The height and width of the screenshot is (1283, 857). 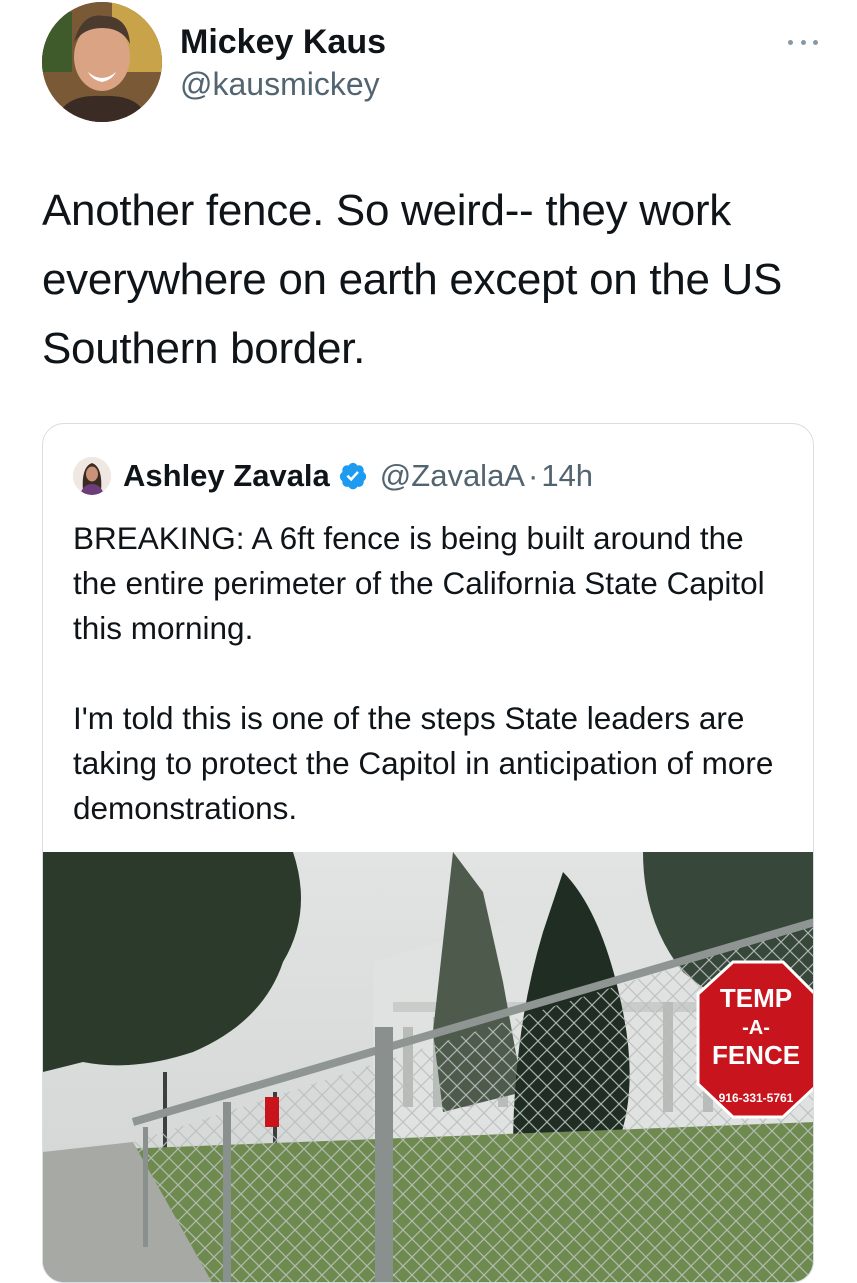 I want to click on quoted-tweet-header: Ashley Zavala @ZavalaA · 14h, so click(x=333, y=476).